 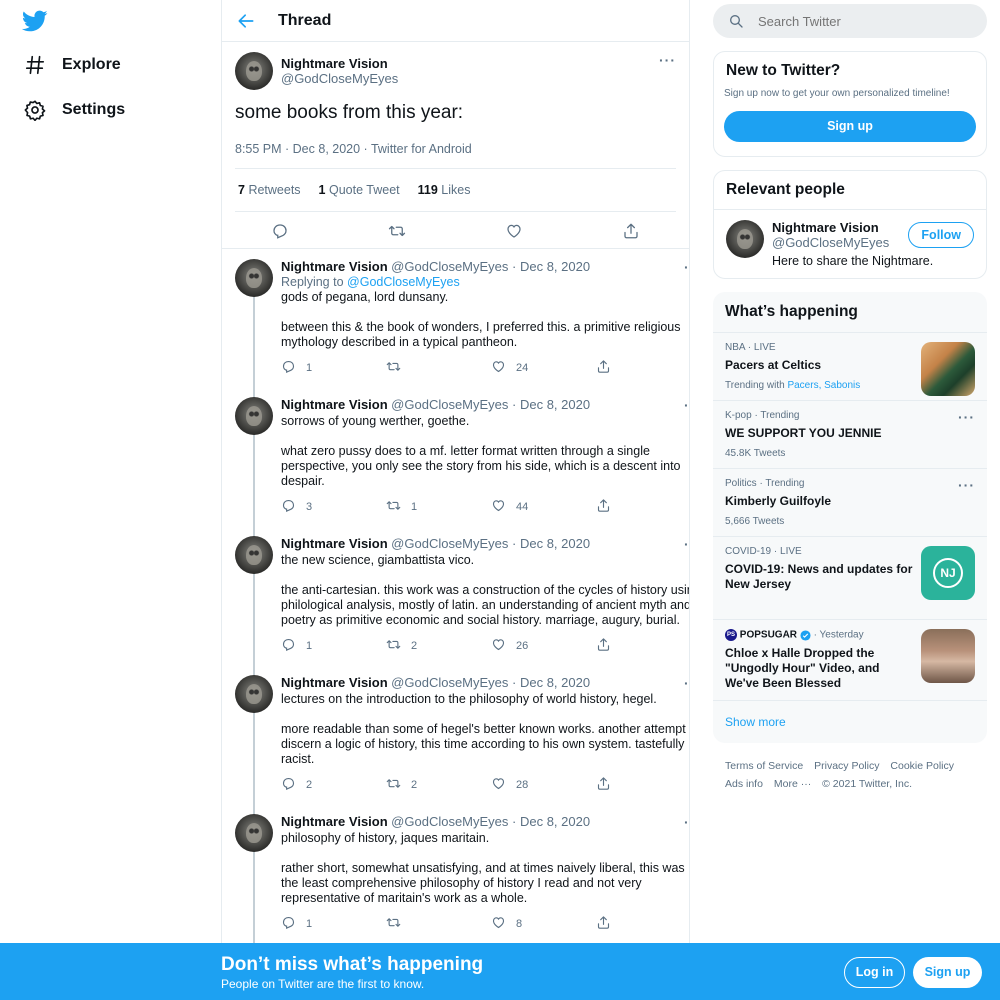 I want to click on signup-button: Sign up, so click(x=947, y=972).